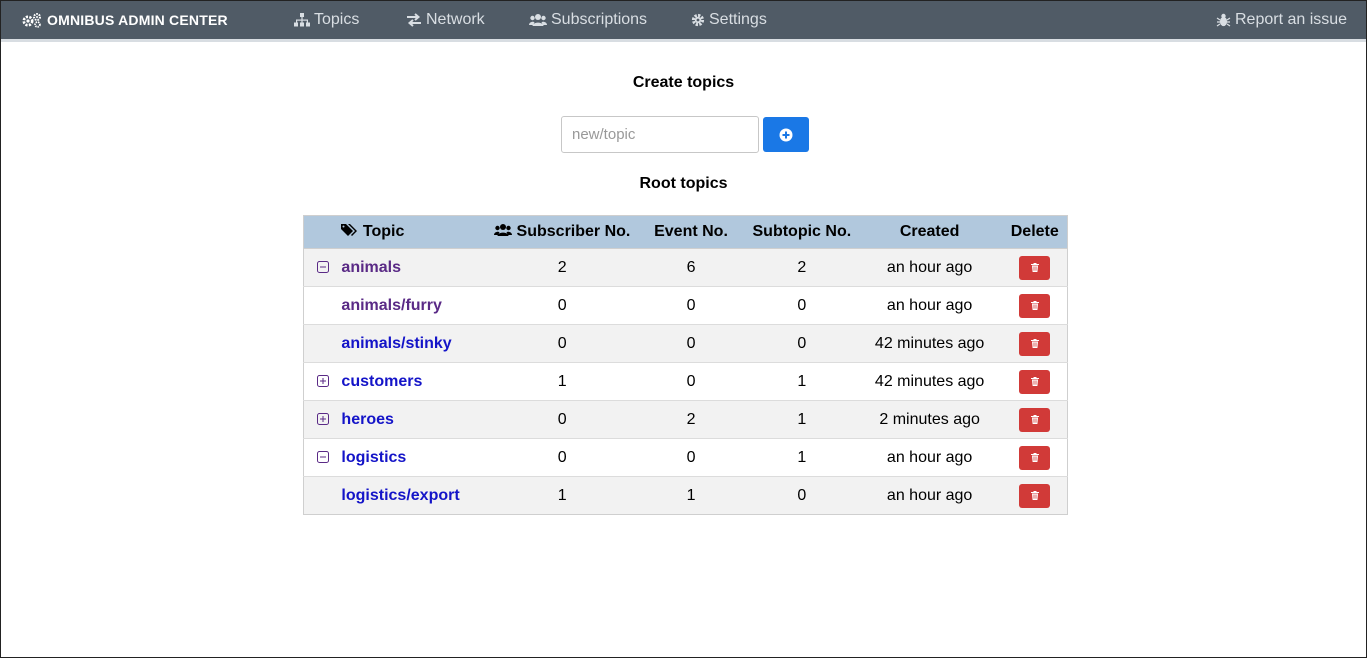  I want to click on topic-name-cell: heroes, so click(415, 419).